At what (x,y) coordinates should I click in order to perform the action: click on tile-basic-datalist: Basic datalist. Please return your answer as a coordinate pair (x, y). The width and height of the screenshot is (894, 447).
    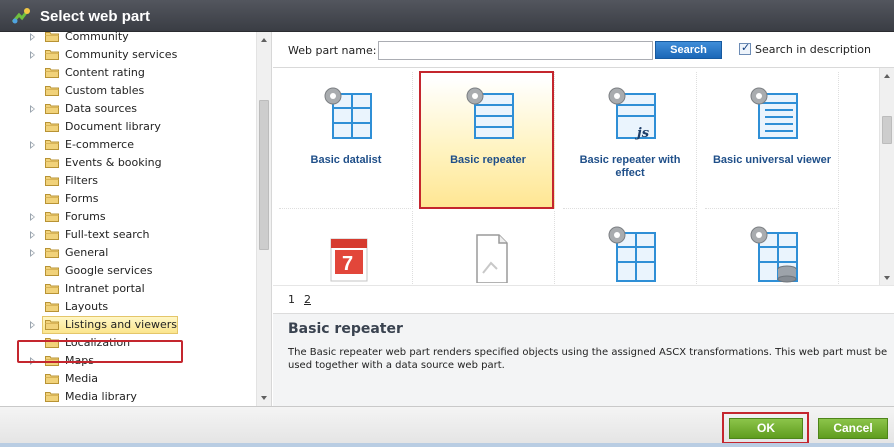
    Looking at the image, I should click on (346, 140).